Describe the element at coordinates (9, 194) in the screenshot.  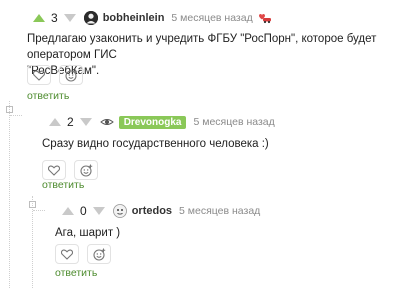
I see `thread-line-level1` at that location.